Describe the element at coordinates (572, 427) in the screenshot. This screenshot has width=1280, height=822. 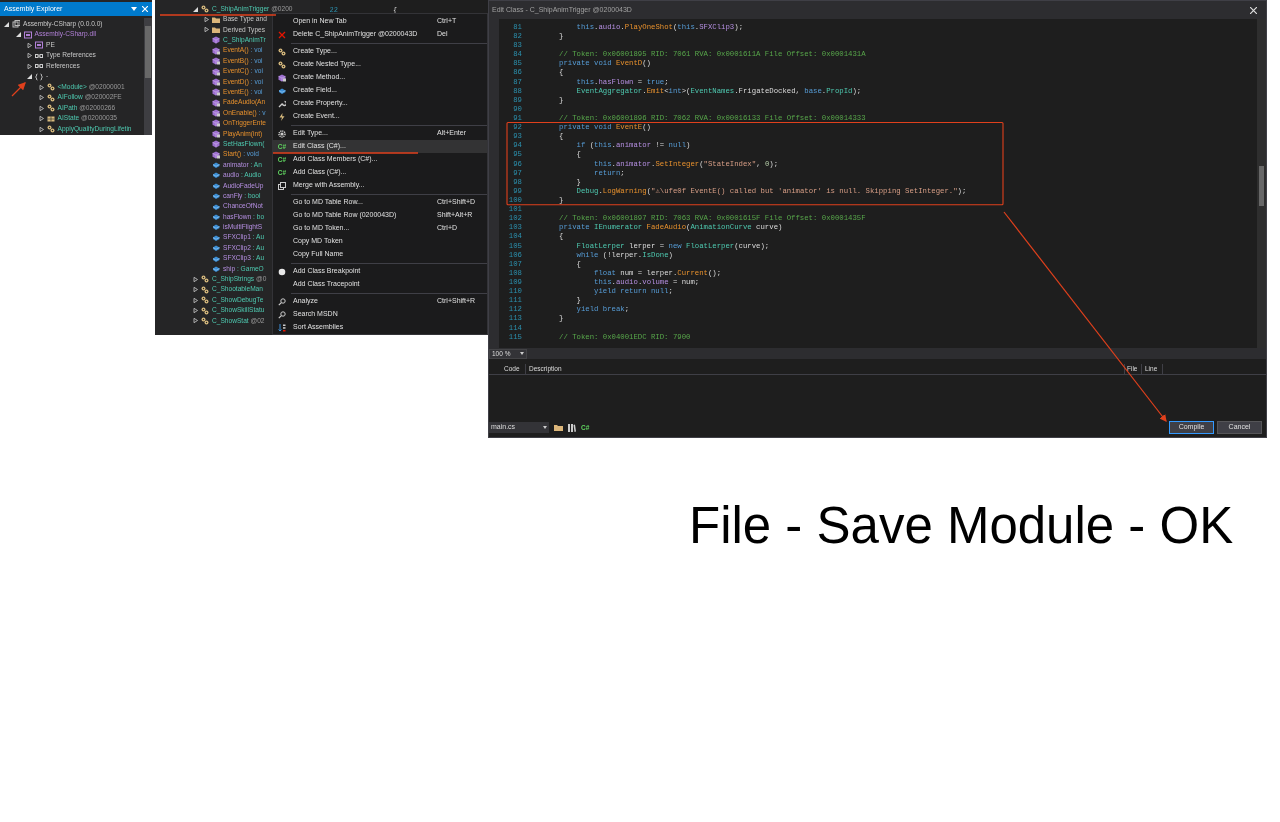
I see `books-icon` at that location.